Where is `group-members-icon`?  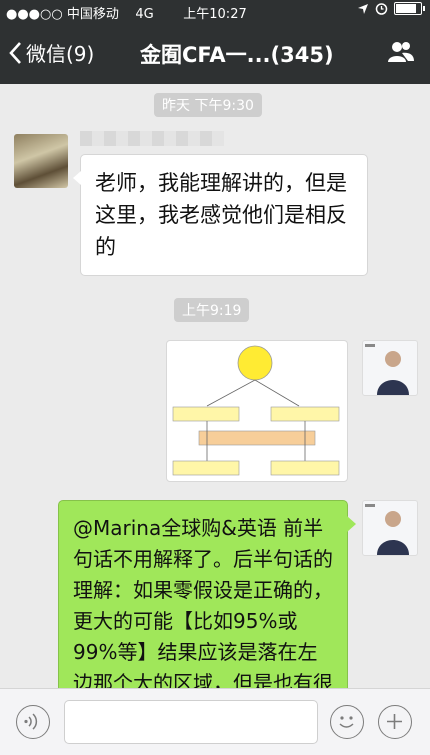
group-members-icon is located at coordinates (401, 52).